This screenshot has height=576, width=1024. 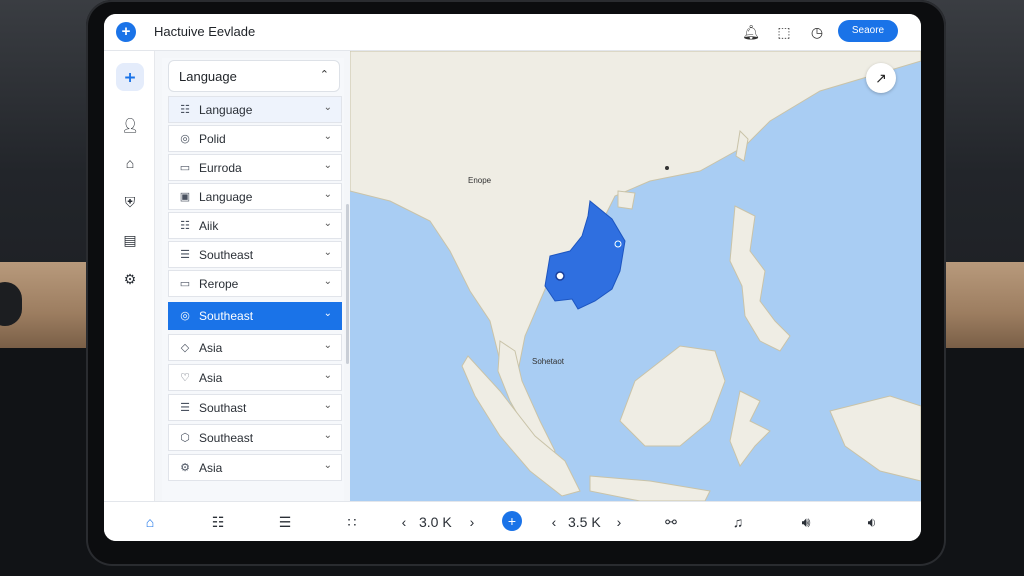 What do you see at coordinates (618, 244) in the screenshot?
I see `location-pin` at bounding box center [618, 244].